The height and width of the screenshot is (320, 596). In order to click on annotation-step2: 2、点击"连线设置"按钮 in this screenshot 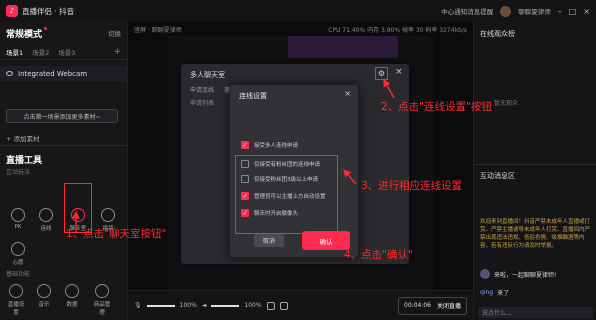, I will do `click(436, 107)`.